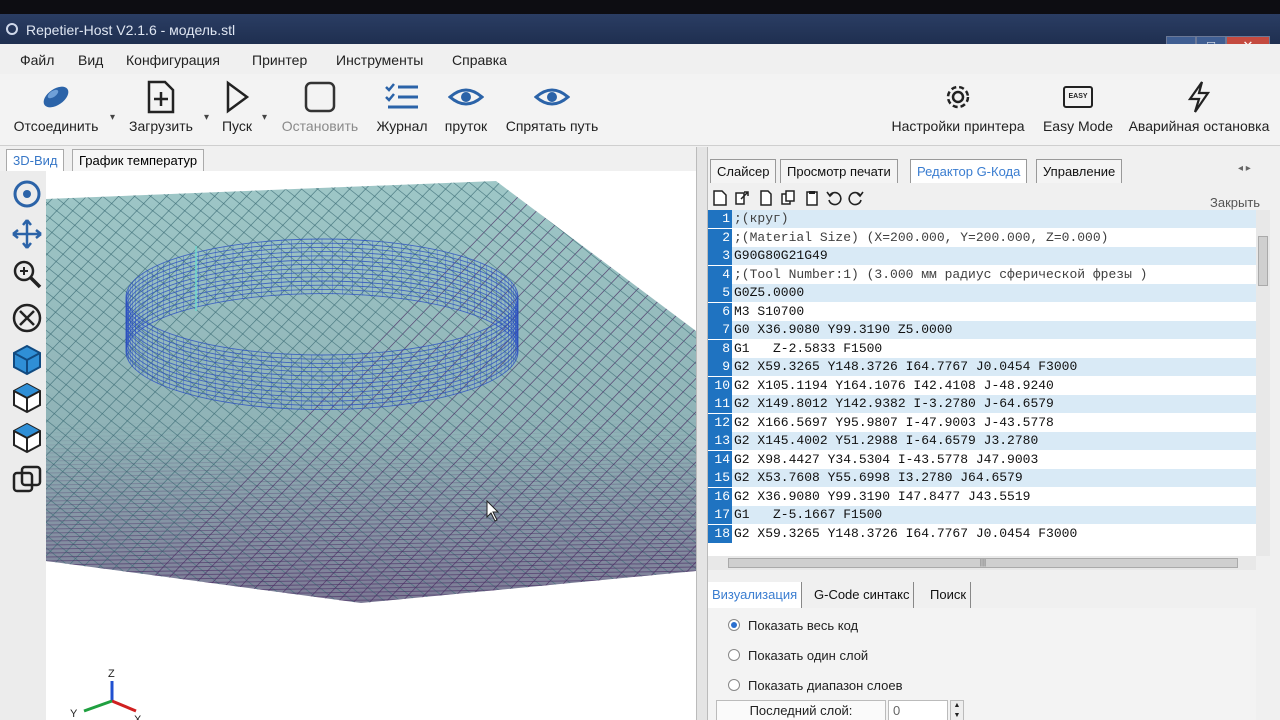  Describe the element at coordinates (803, 625) in the screenshot. I see `show-all-code-label: Показать весь код` at that location.